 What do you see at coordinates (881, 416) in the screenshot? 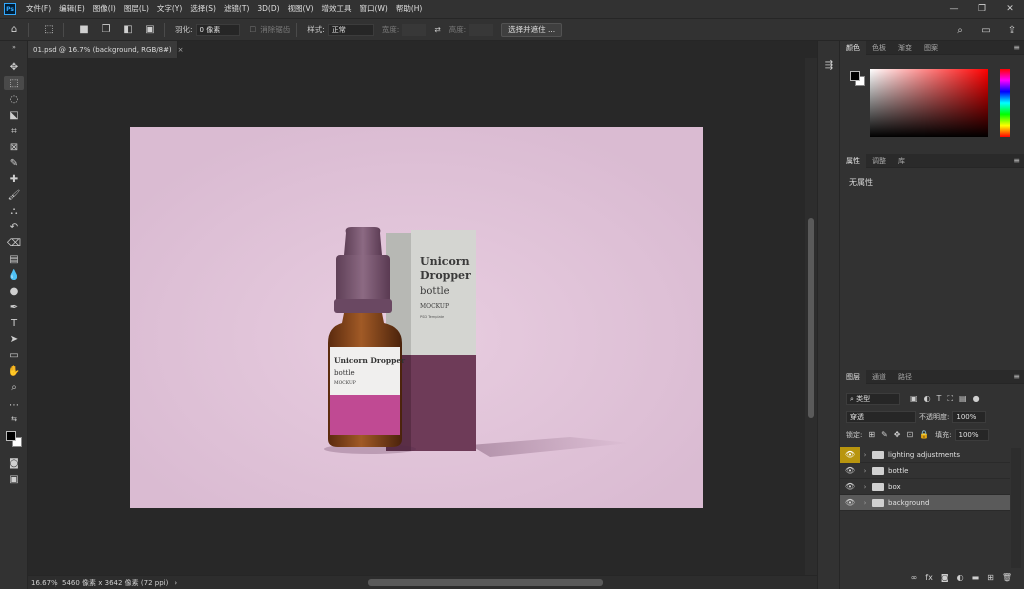
I see `blend-mode-select: 穿透` at bounding box center [881, 416].